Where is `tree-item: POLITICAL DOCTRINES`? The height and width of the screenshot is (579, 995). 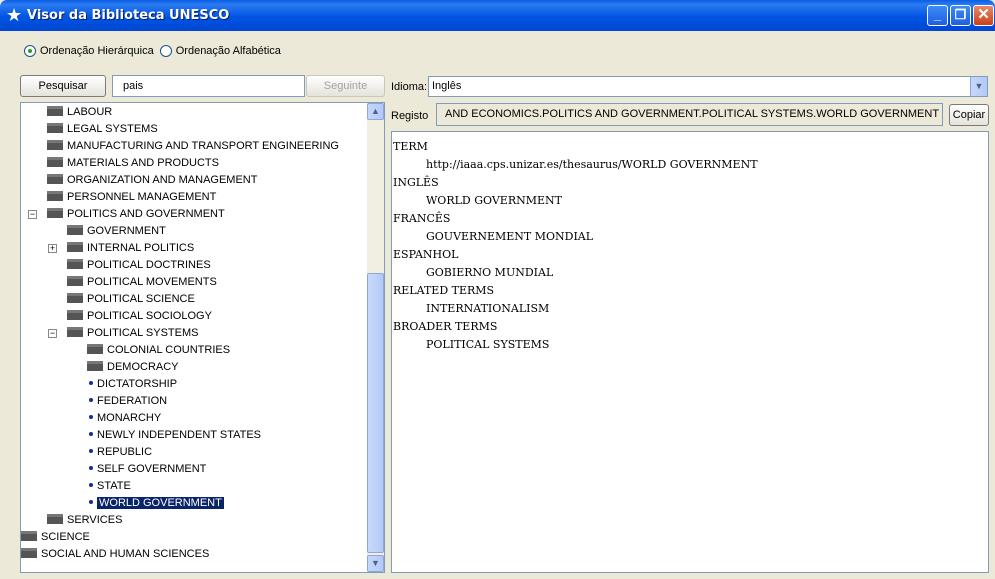 tree-item: POLITICAL DOCTRINES is located at coordinates (139, 265).